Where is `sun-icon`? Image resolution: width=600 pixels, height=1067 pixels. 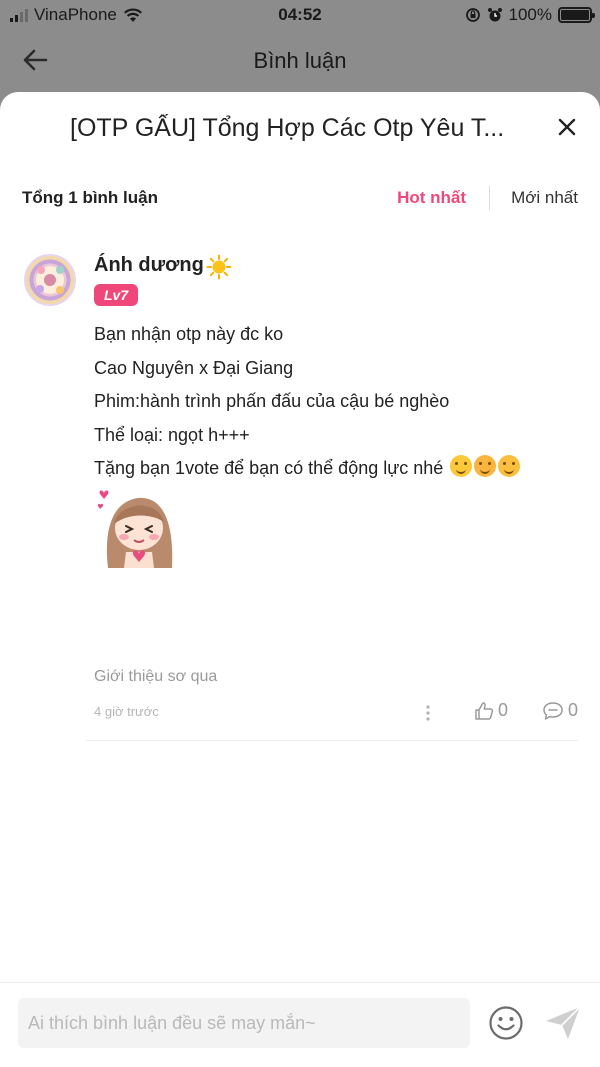
sun-icon is located at coordinates (219, 267).